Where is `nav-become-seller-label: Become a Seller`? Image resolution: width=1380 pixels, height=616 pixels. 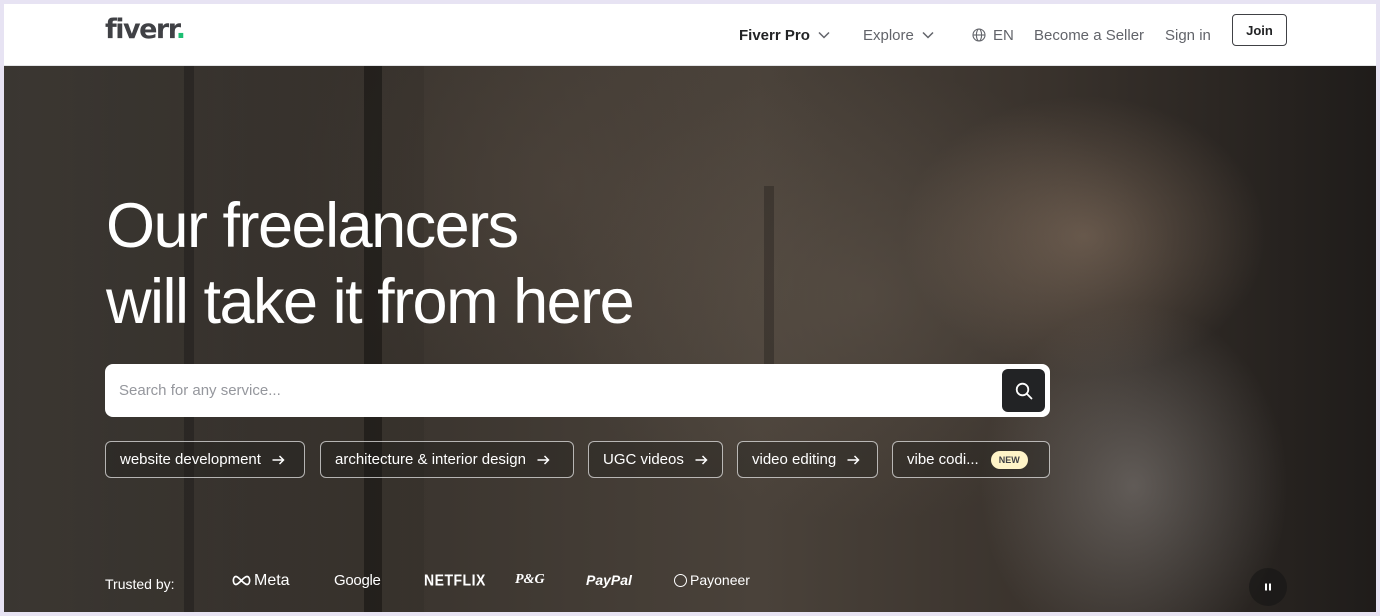 nav-become-seller-label: Become a Seller is located at coordinates (1089, 35).